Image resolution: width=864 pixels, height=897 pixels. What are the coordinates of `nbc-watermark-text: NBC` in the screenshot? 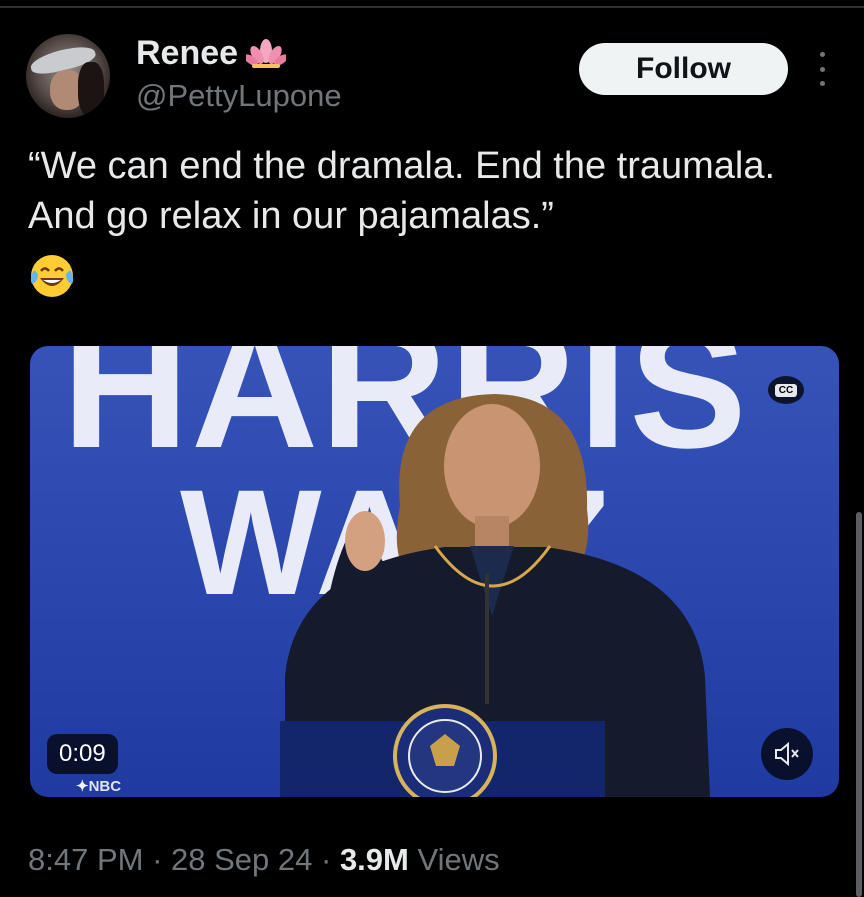 It's located at (105, 786).